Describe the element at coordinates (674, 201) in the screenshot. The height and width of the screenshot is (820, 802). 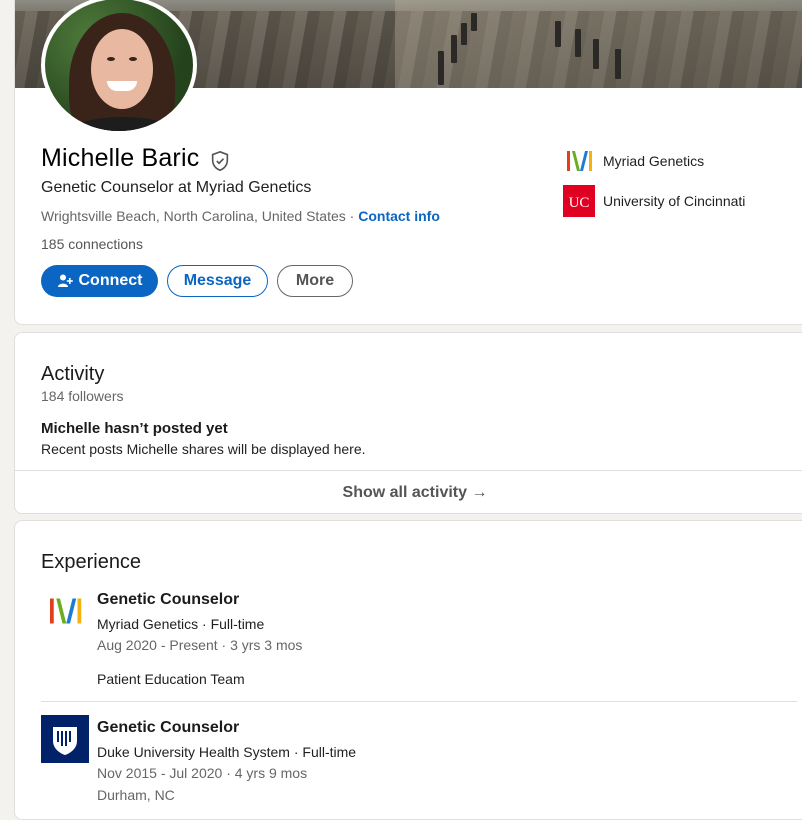
I see `org-education: University of Cincinnati` at that location.